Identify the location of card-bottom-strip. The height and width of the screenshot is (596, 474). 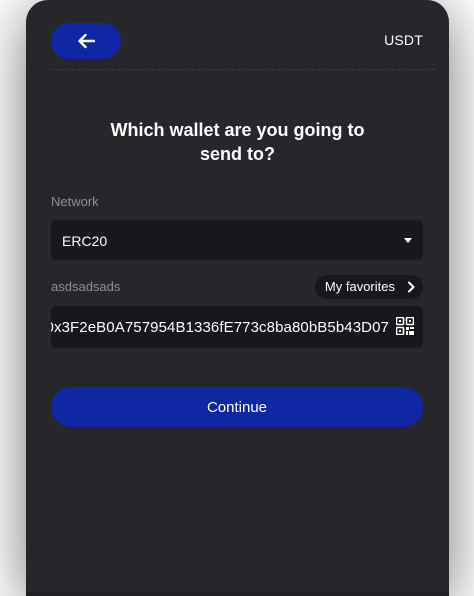
(237, 594).